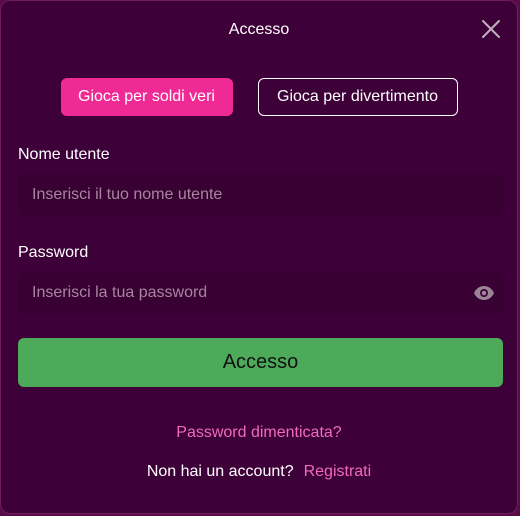 Image resolution: width=520 pixels, height=516 pixels. Describe the element at coordinates (338, 471) in the screenshot. I see `register-link: Registrati` at that location.